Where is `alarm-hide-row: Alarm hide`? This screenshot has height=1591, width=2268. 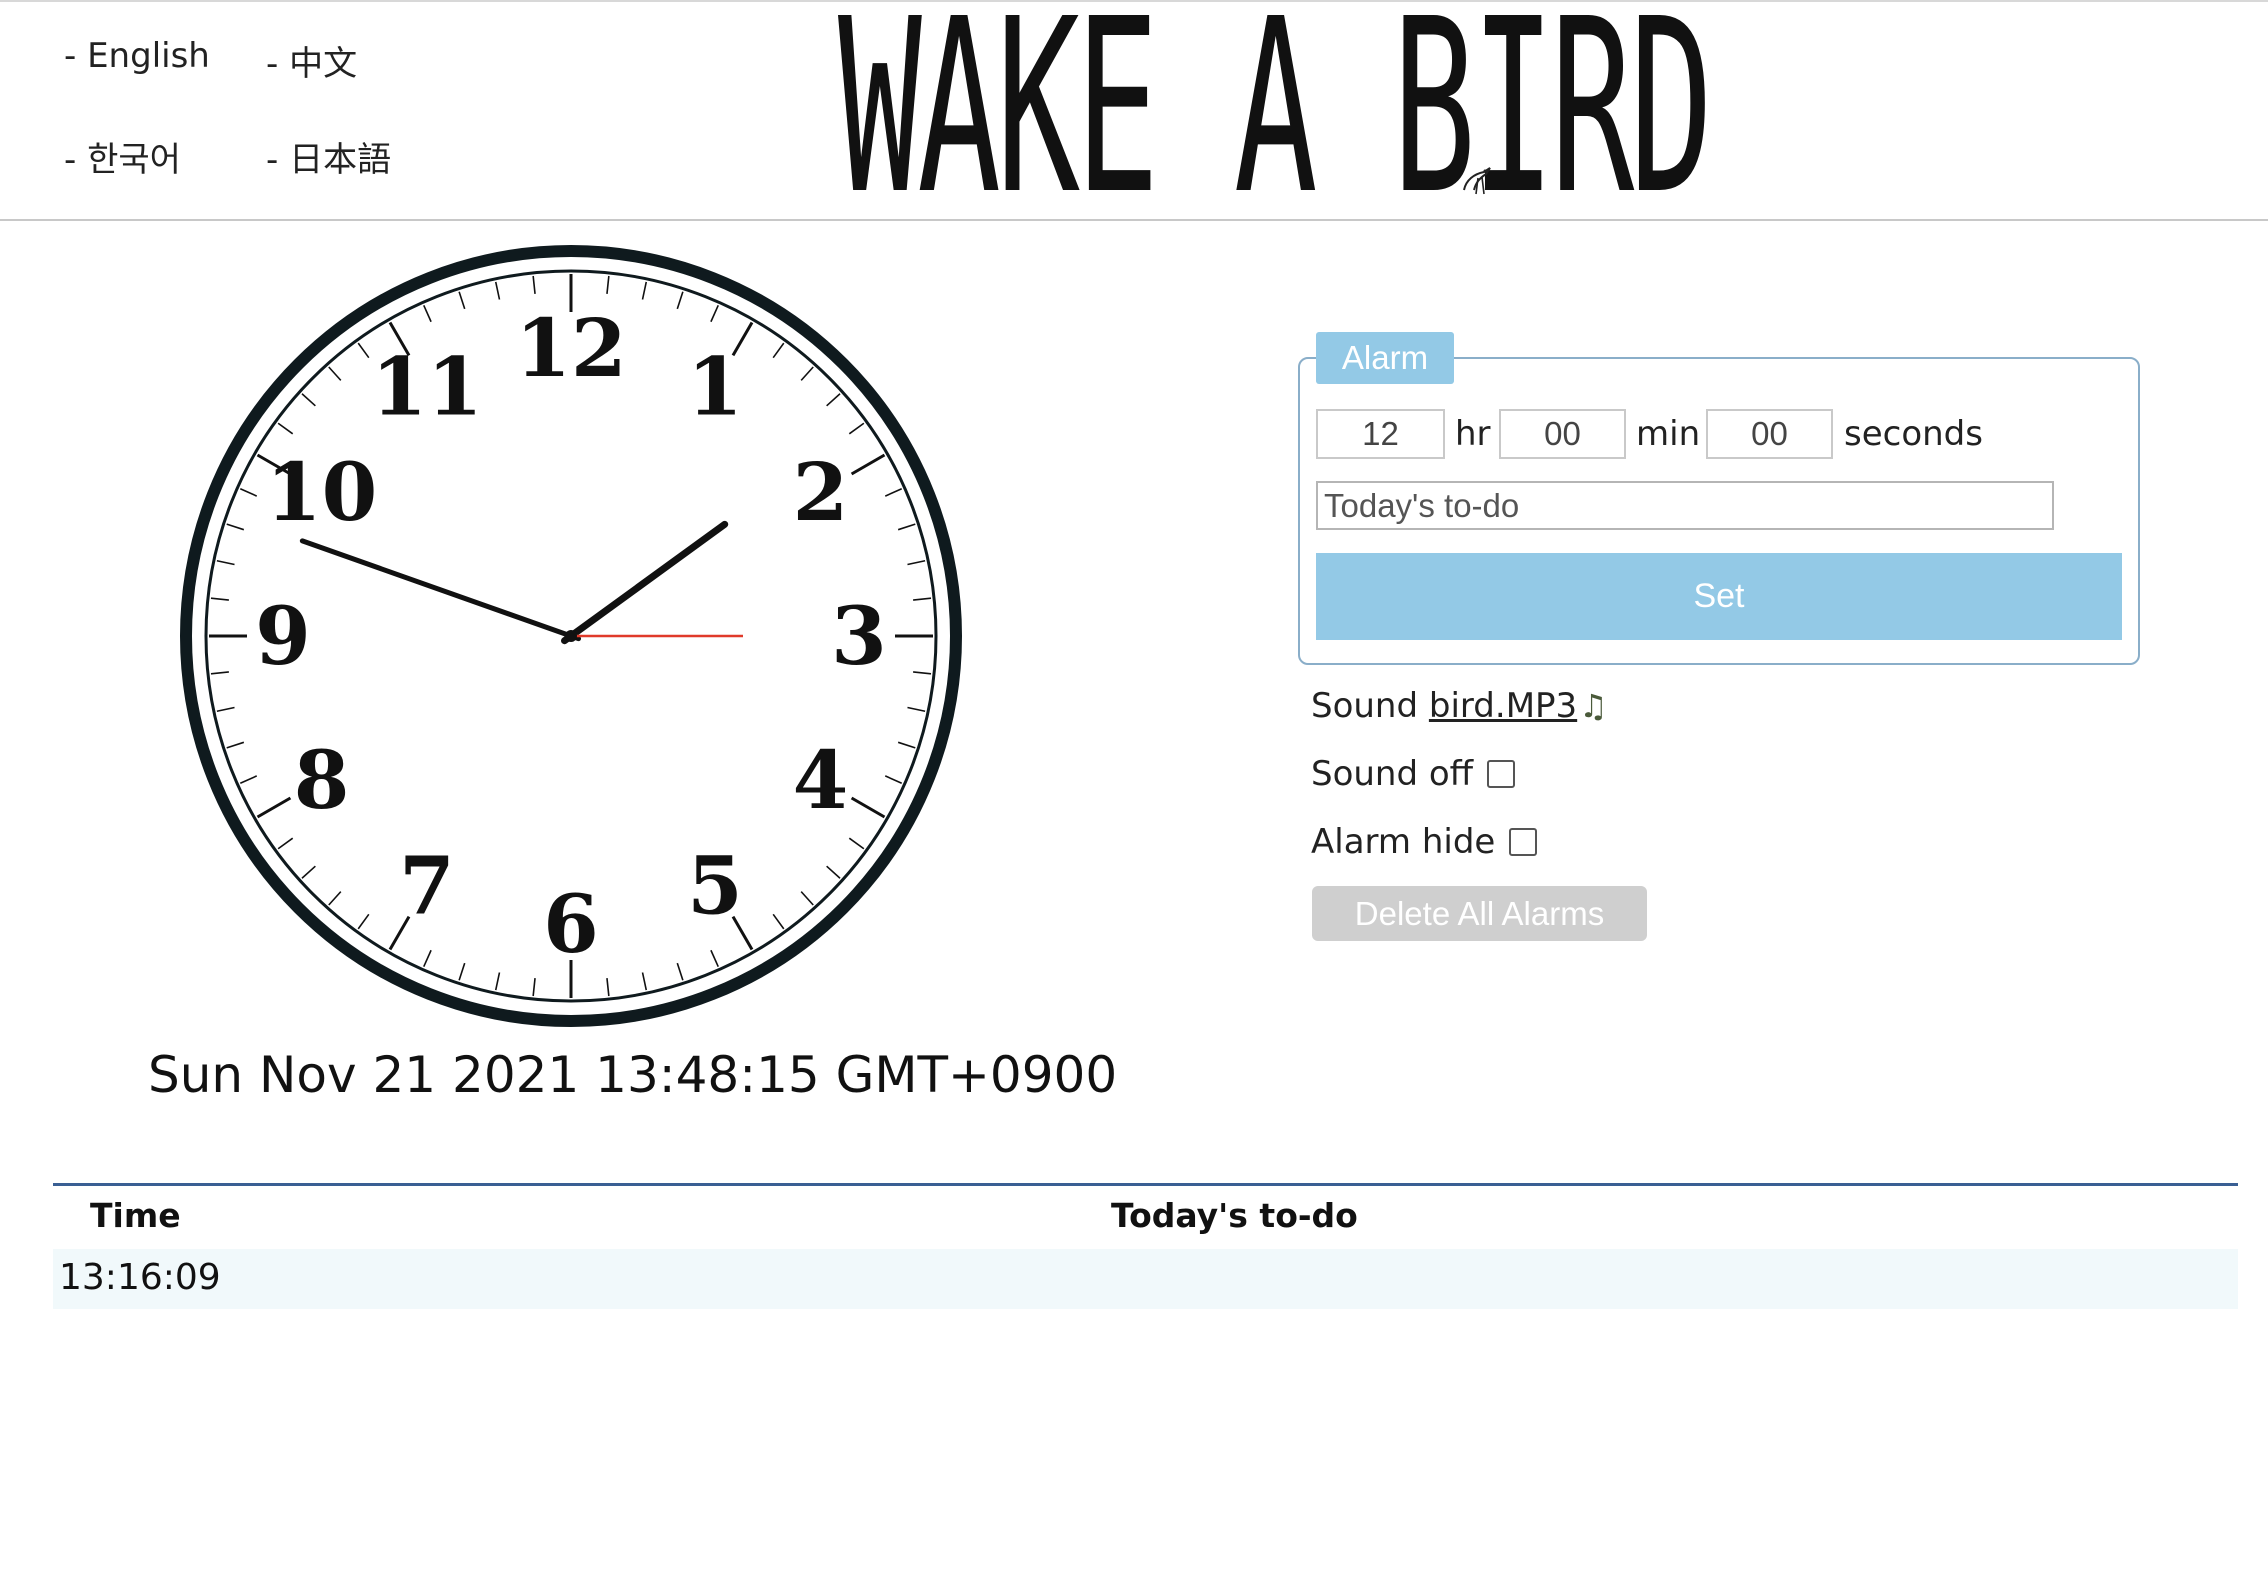
alarm-hide-row: Alarm hide is located at coordinates (1424, 842).